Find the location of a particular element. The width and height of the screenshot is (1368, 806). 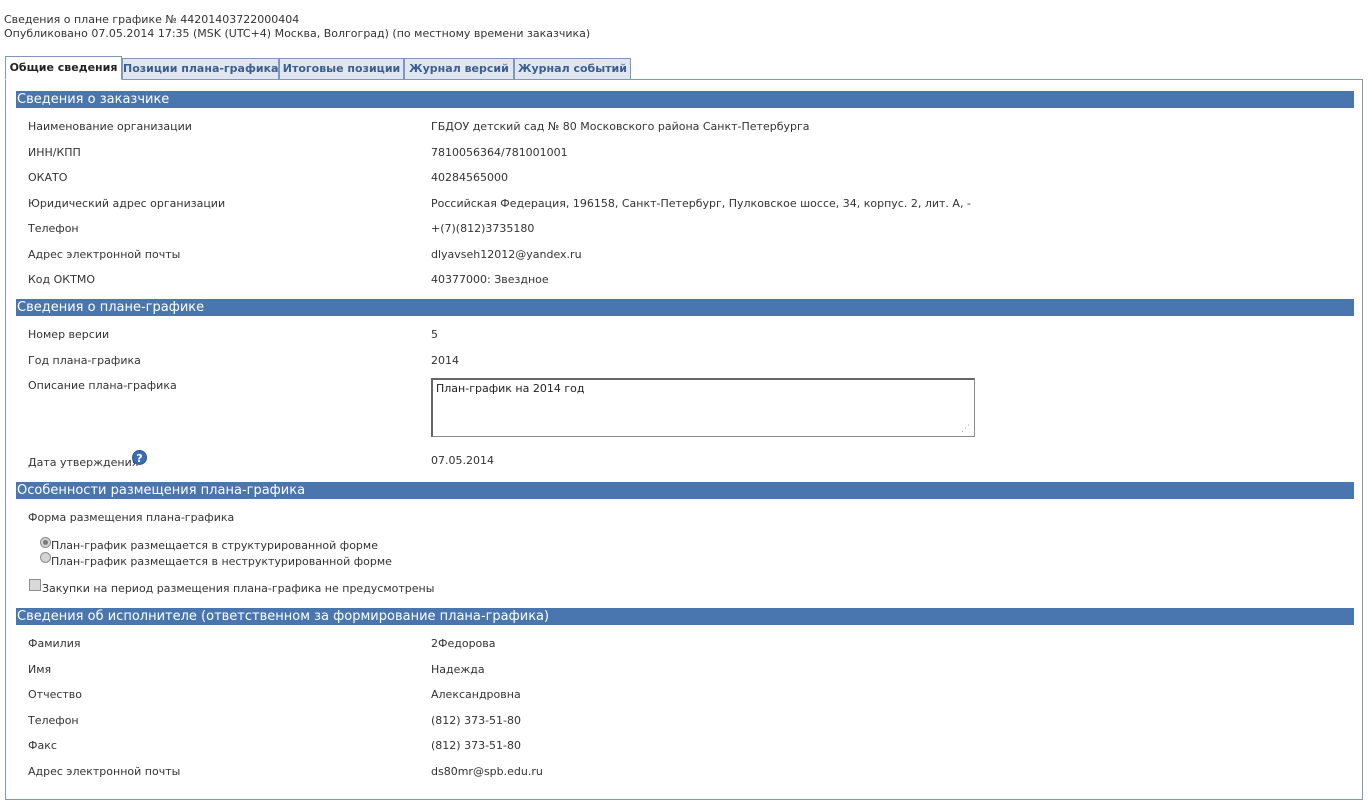

surname-value: 2Федорова is located at coordinates (463, 643).